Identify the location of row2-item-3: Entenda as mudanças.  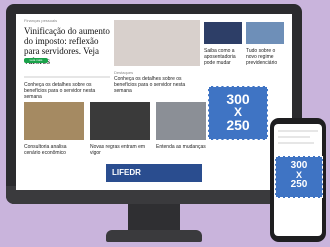
(181, 147).